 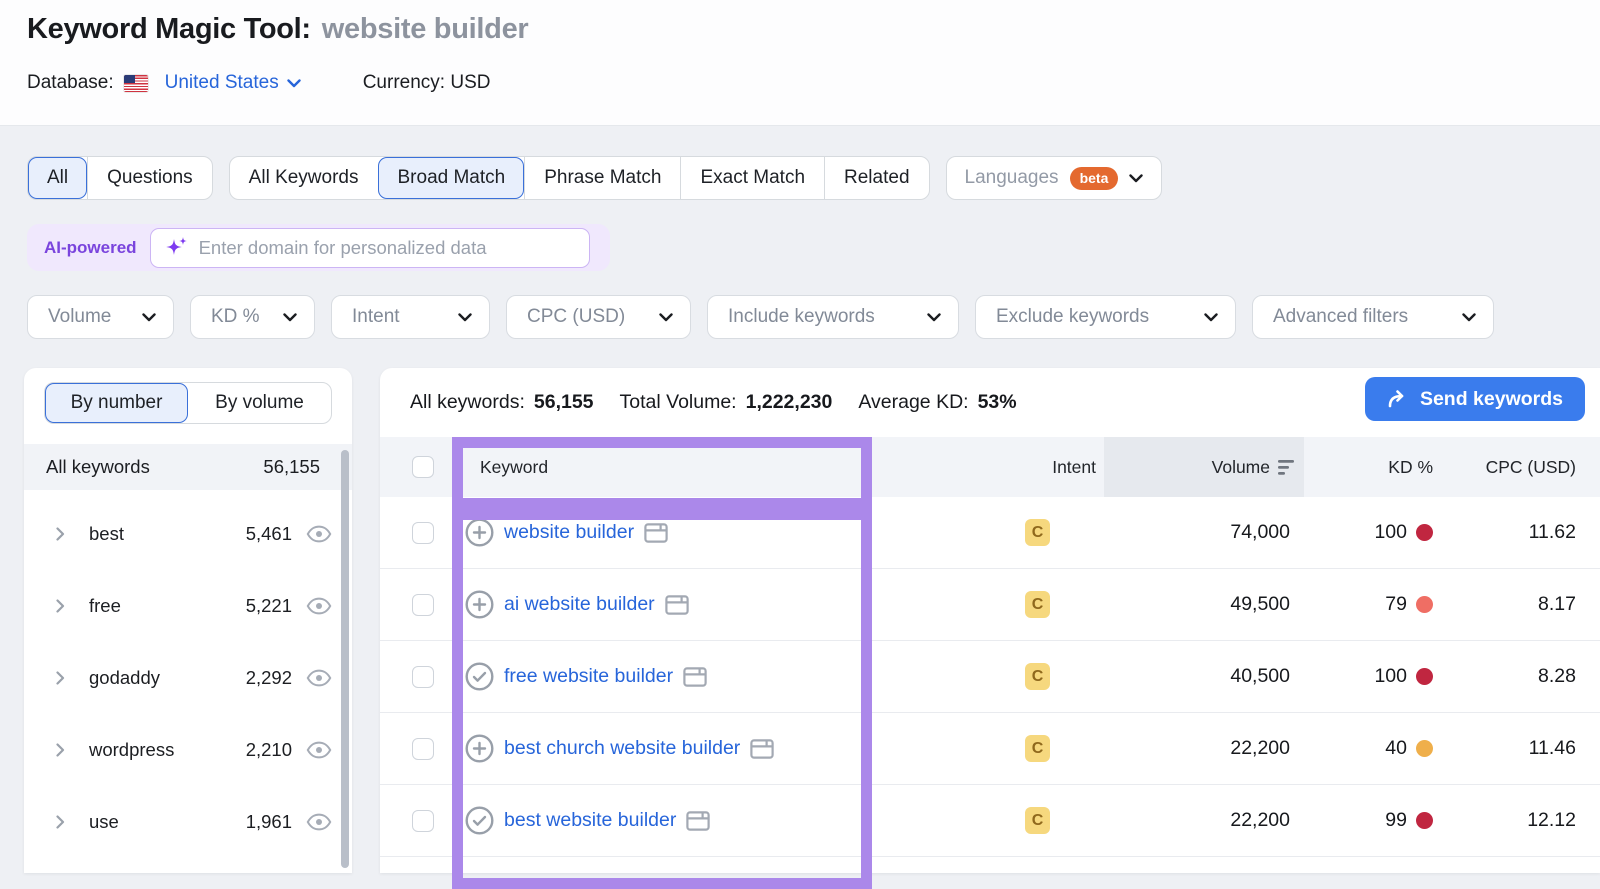 I want to click on all-keywords-value: 56,155, so click(x=563, y=402).